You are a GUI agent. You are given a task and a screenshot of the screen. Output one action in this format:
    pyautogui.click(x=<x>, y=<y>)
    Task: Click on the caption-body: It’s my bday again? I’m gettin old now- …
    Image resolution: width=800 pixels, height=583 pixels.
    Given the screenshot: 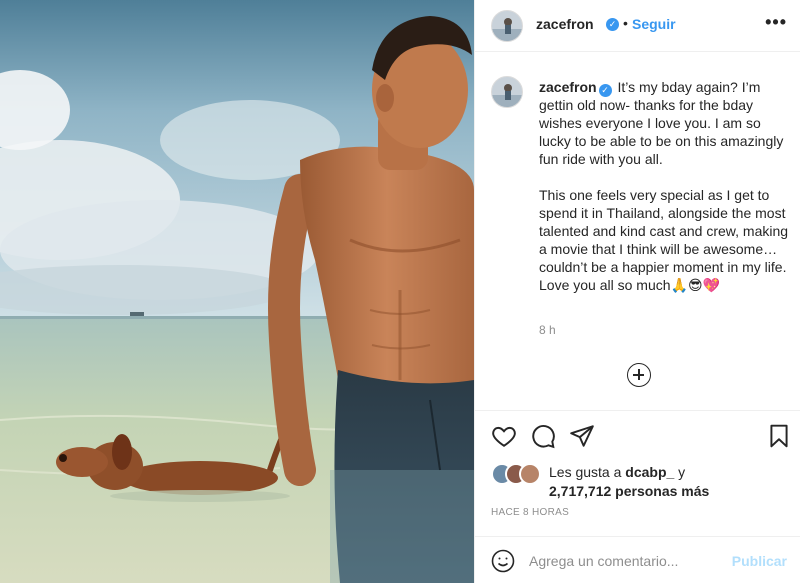 What is the action you would take?
    pyautogui.click(x=664, y=186)
    